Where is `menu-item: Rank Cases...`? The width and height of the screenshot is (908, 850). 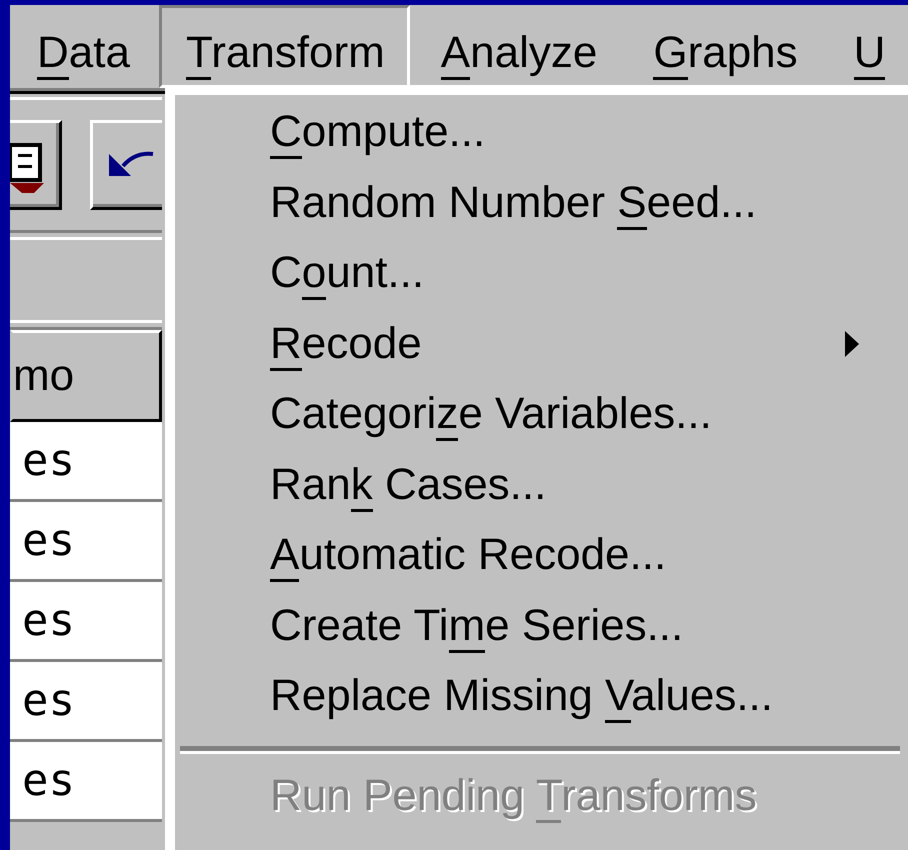 menu-item: Rank Cases... is located at coordinates (541, 485).